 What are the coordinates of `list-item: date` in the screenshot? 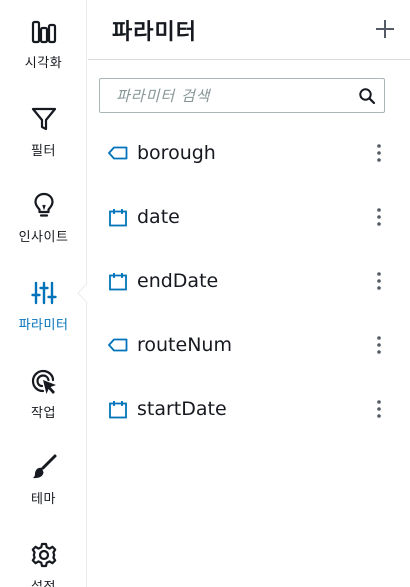 It's located at (249, 217).